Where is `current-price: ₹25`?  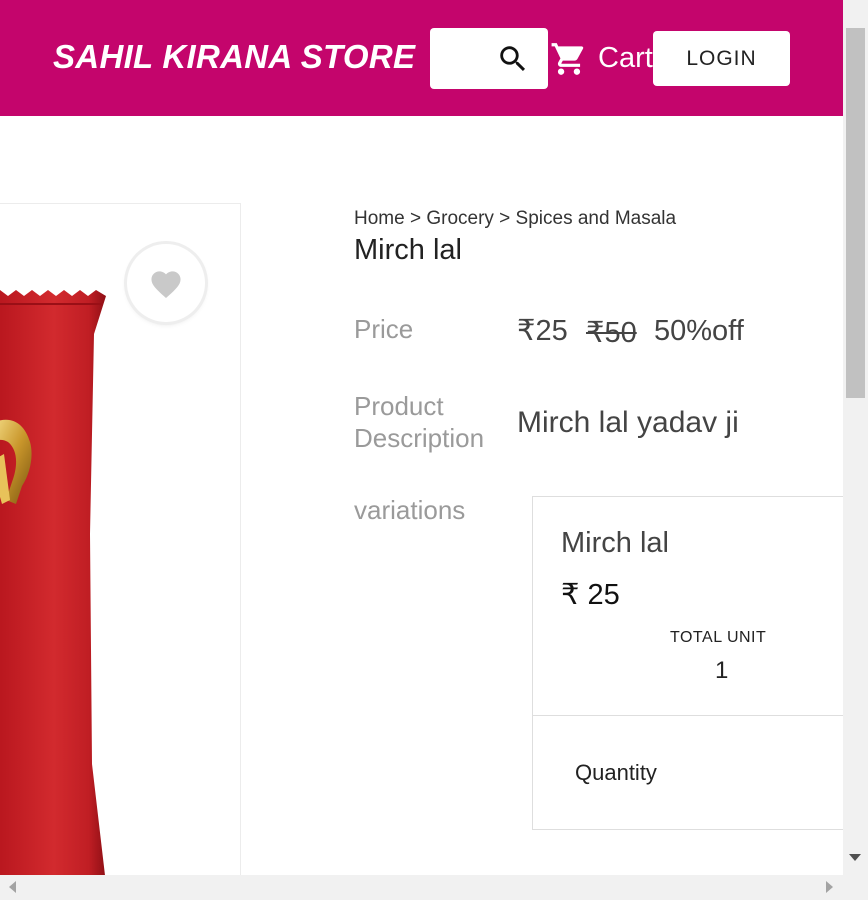
current-price: ₹25 is located at coordinates (542, 331).